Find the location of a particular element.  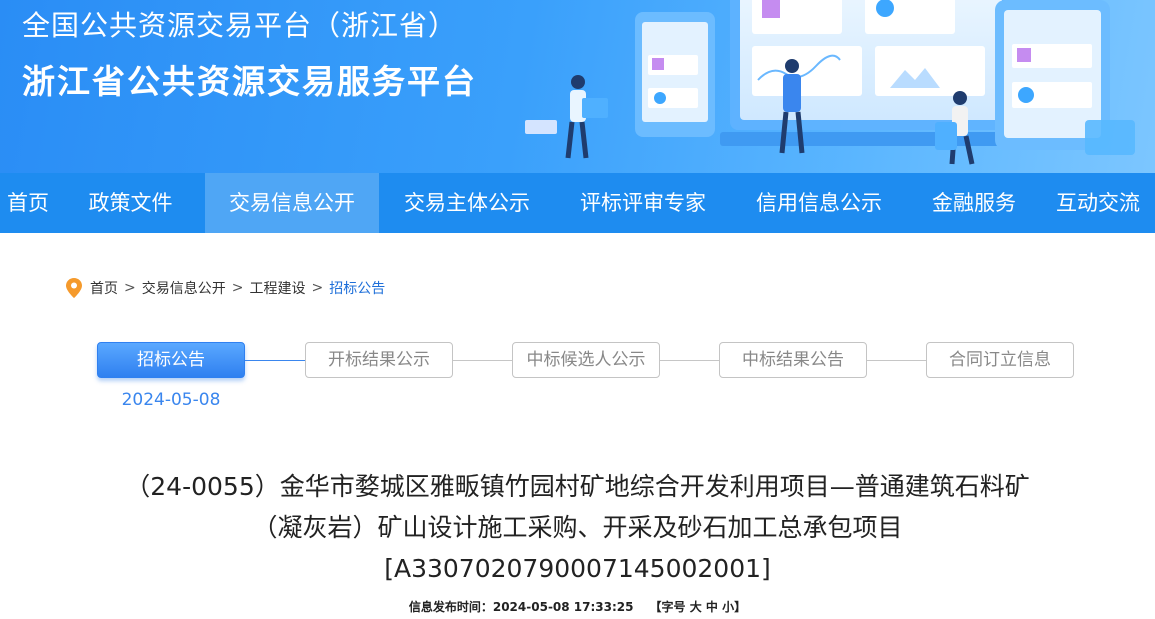

font-size-bracket-open: 【字号 is located at coordinates (667, 607).